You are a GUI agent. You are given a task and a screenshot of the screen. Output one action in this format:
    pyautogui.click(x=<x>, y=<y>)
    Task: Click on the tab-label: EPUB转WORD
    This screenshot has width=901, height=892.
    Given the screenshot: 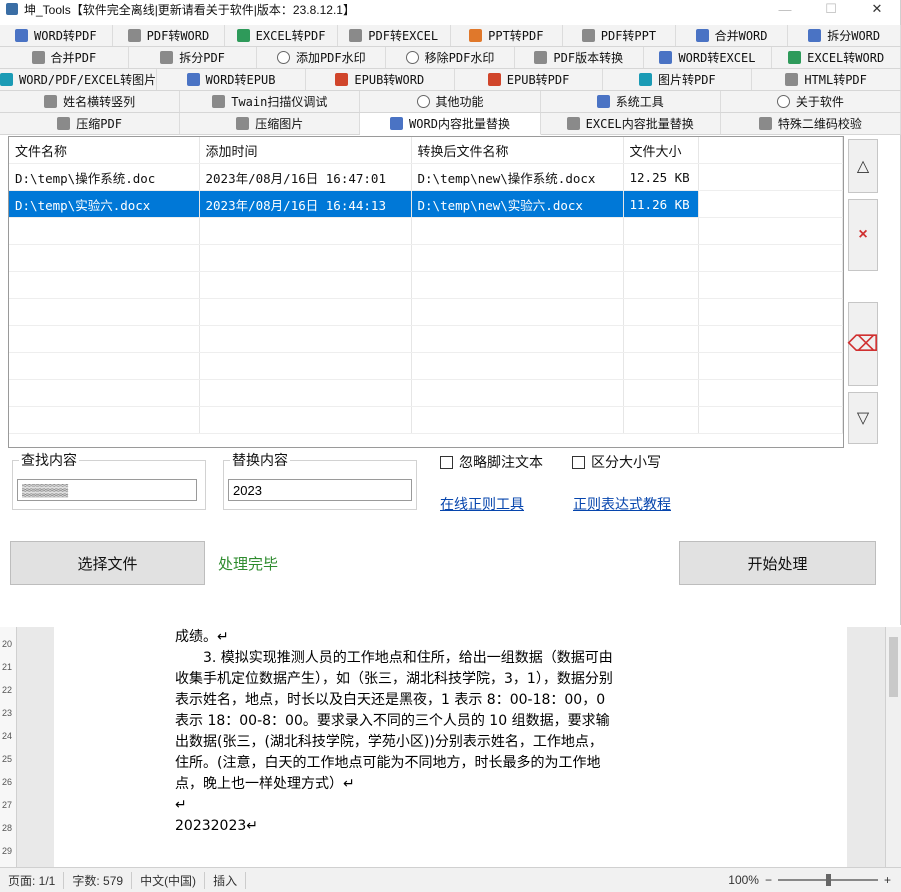 What is the action you would take?
    pyautogui.click(x=389, y=80)
    